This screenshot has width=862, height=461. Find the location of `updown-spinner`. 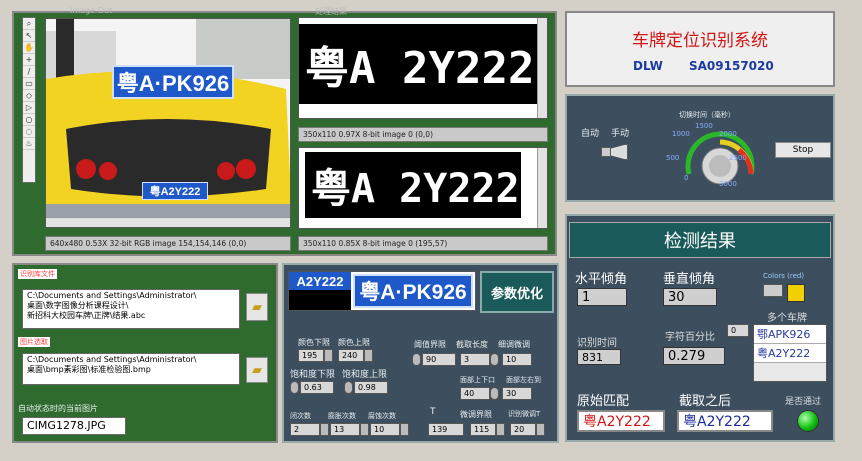

updown-spinner is located at coordinates (494, 393).